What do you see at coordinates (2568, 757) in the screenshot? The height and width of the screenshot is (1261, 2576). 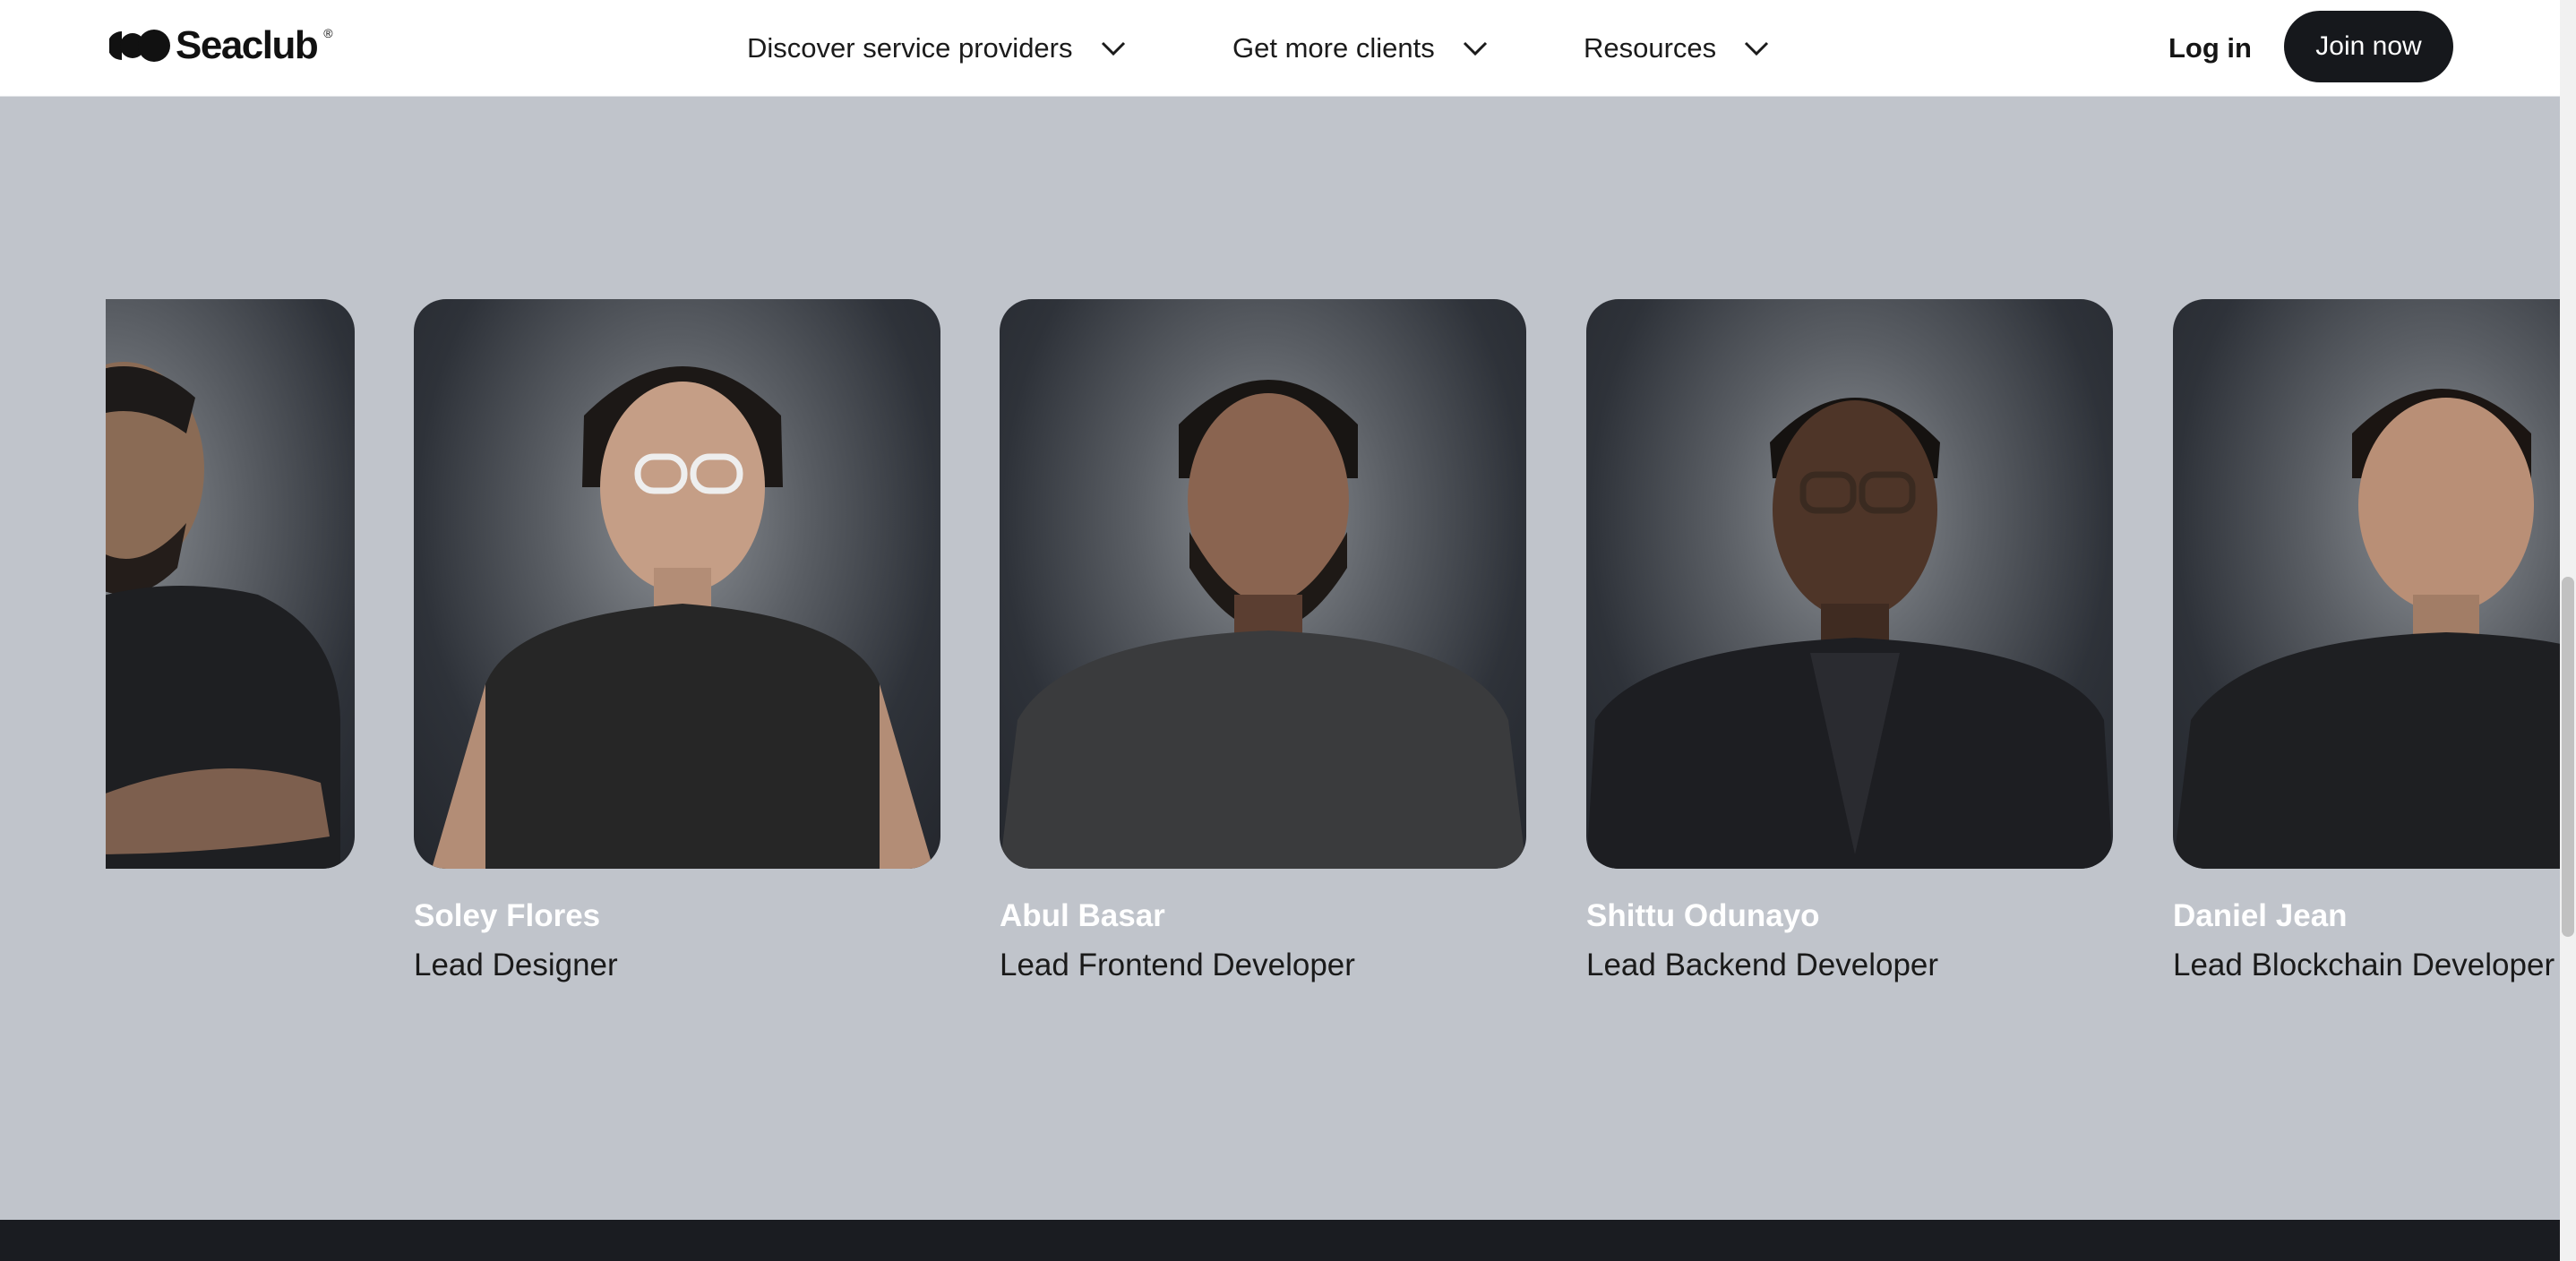 I see `scrollbar-thumb` at bounding box center [2568, 757].